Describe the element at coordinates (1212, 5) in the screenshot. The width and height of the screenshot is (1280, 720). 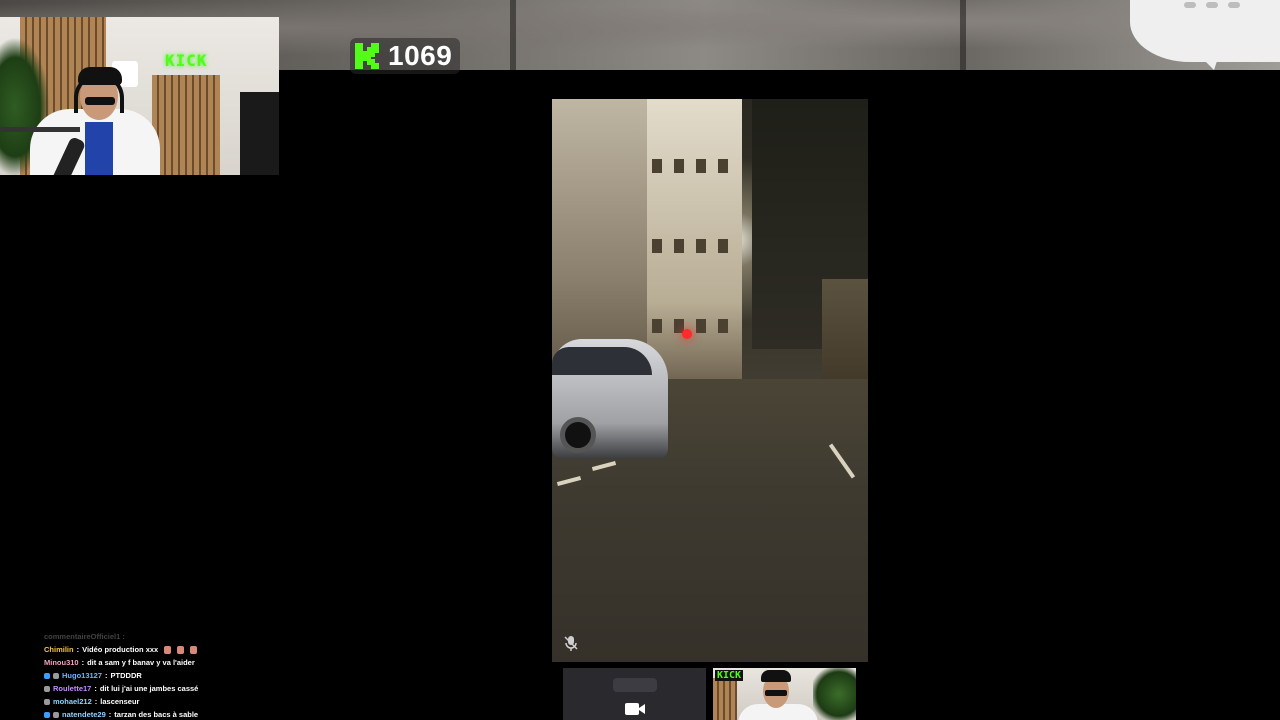
I see `bubble-dots` at that location.